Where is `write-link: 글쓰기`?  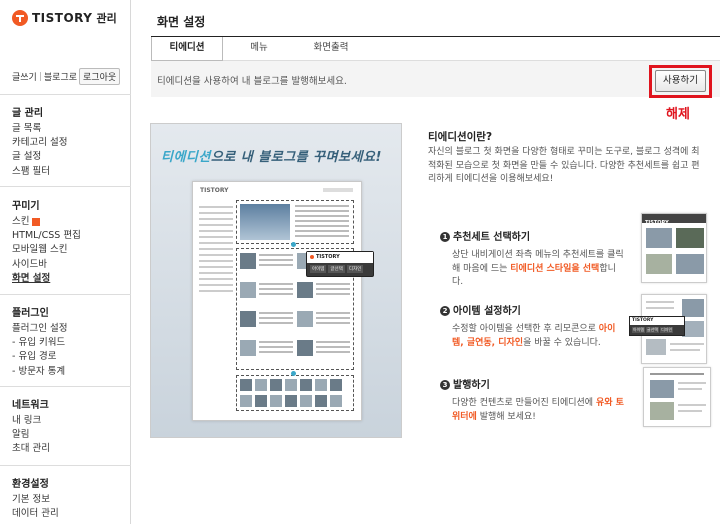
write-link: 글쓰기 is located at coordinates (24, 76).